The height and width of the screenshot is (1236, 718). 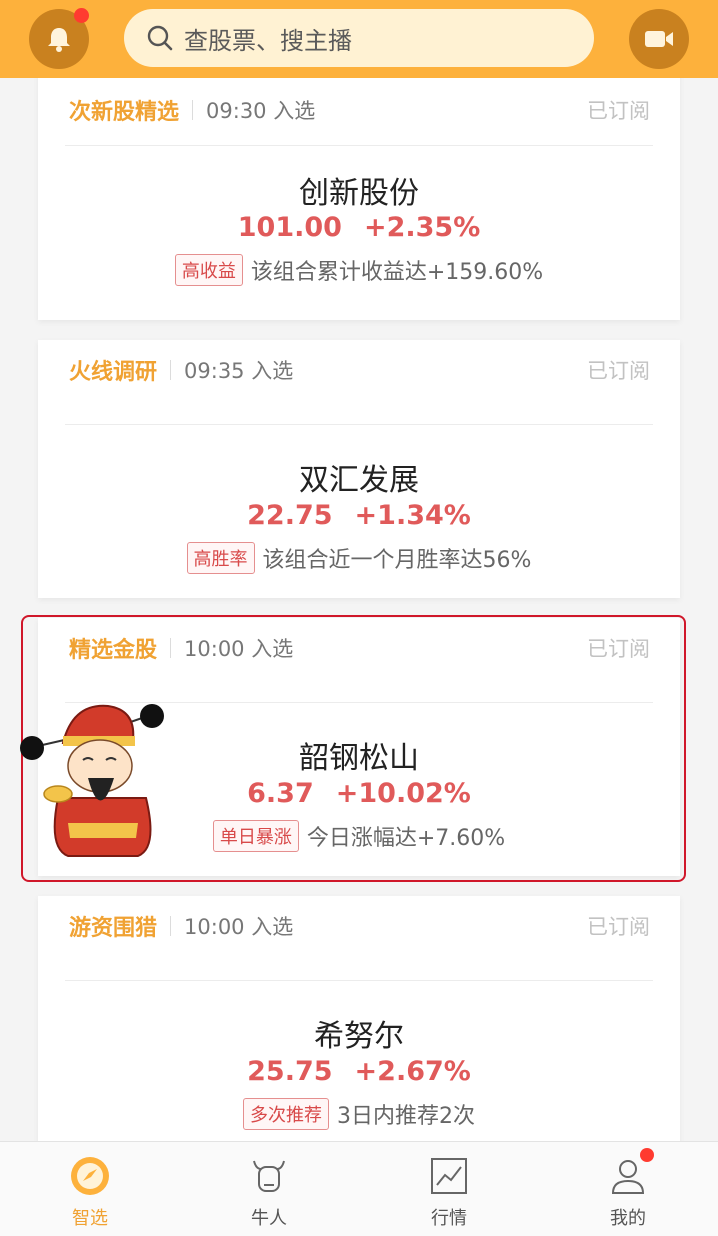 What do you see at coordinates (359, 1188) in the screenshot?
I see `bottom-nav: 智选 牛人 行情 我的` at bounding box center [359, 1188].